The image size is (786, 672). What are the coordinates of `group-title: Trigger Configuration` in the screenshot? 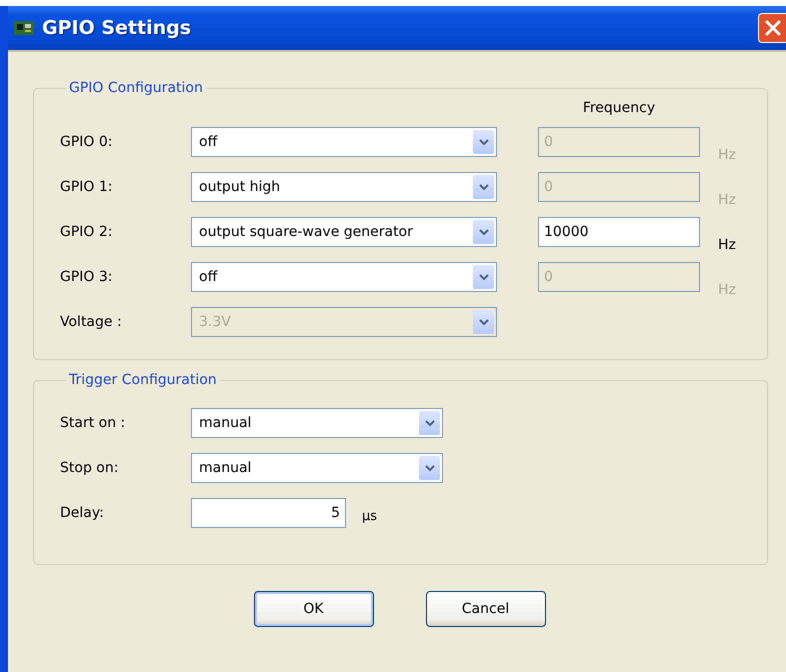 It's located at (143, 380).